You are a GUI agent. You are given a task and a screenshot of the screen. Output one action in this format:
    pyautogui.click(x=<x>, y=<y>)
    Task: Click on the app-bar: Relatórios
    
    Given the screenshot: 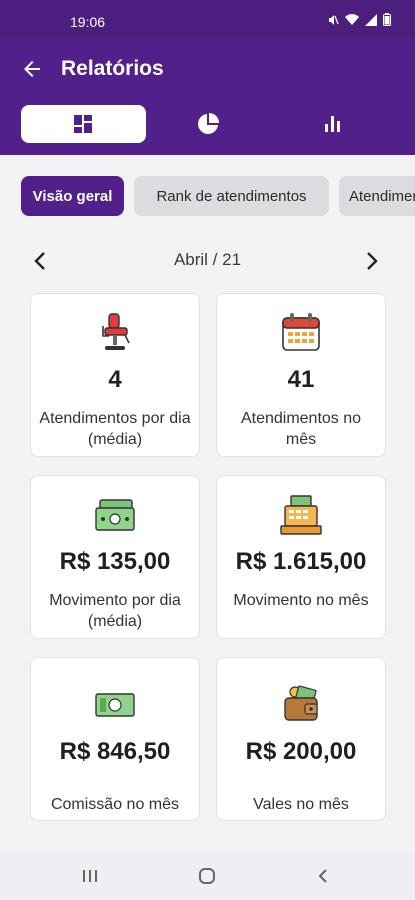 What is the action you would take?
    pyautogui.click(x=207, y=96)
    